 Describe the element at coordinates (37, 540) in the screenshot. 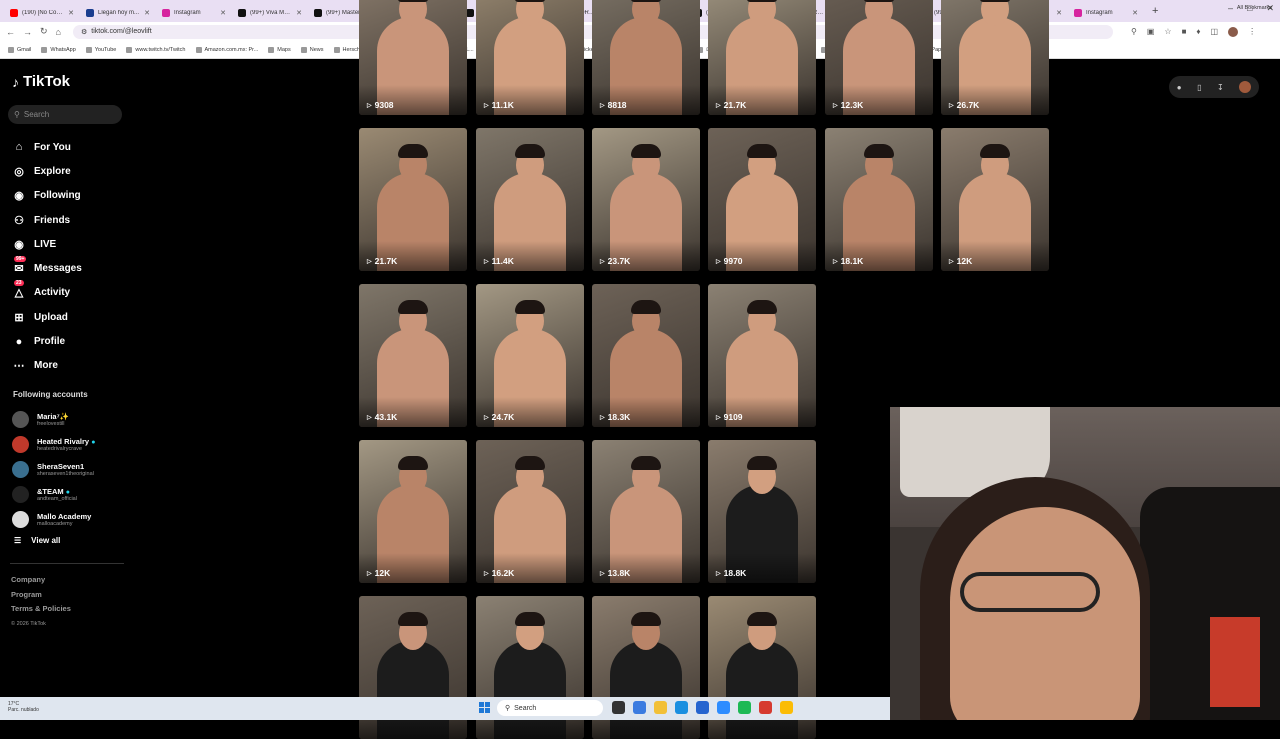

I see `view-all-button: ☰ View all` at that location.